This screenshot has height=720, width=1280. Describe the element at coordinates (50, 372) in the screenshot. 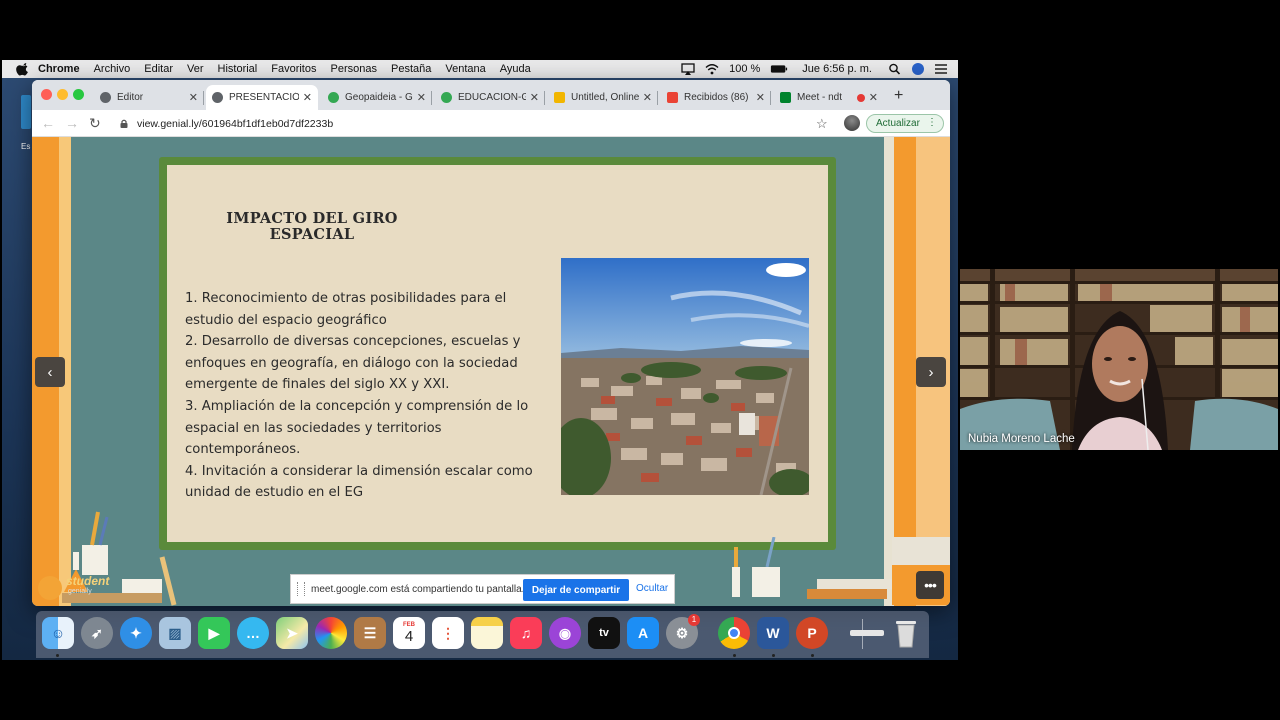

I see `previous-slide-button: ‹` at that location.